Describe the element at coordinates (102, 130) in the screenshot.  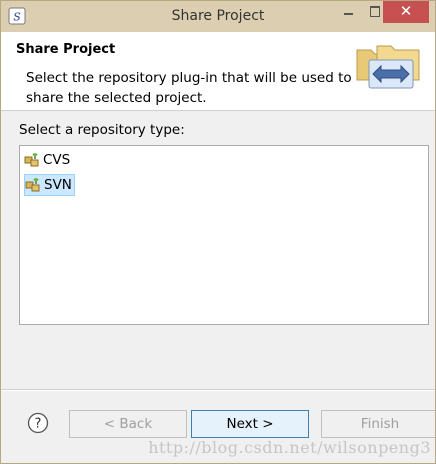
I see `repository-type-label: Select a repository type:` at that location.